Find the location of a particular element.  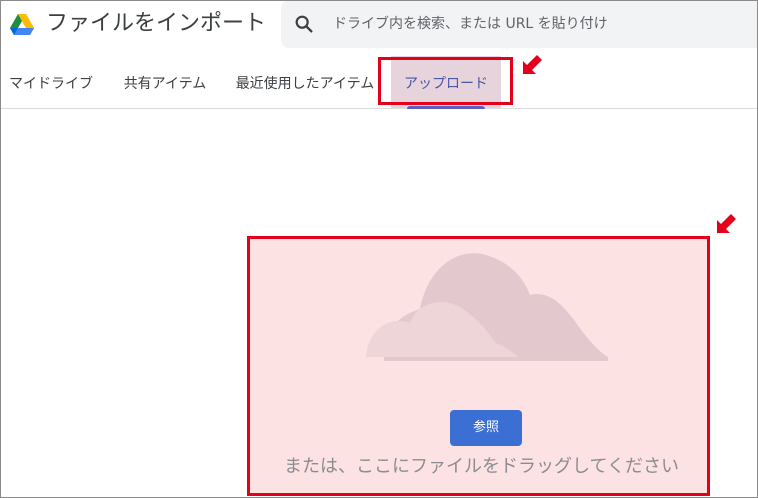

search-icon is located at coordinates (304, 24).